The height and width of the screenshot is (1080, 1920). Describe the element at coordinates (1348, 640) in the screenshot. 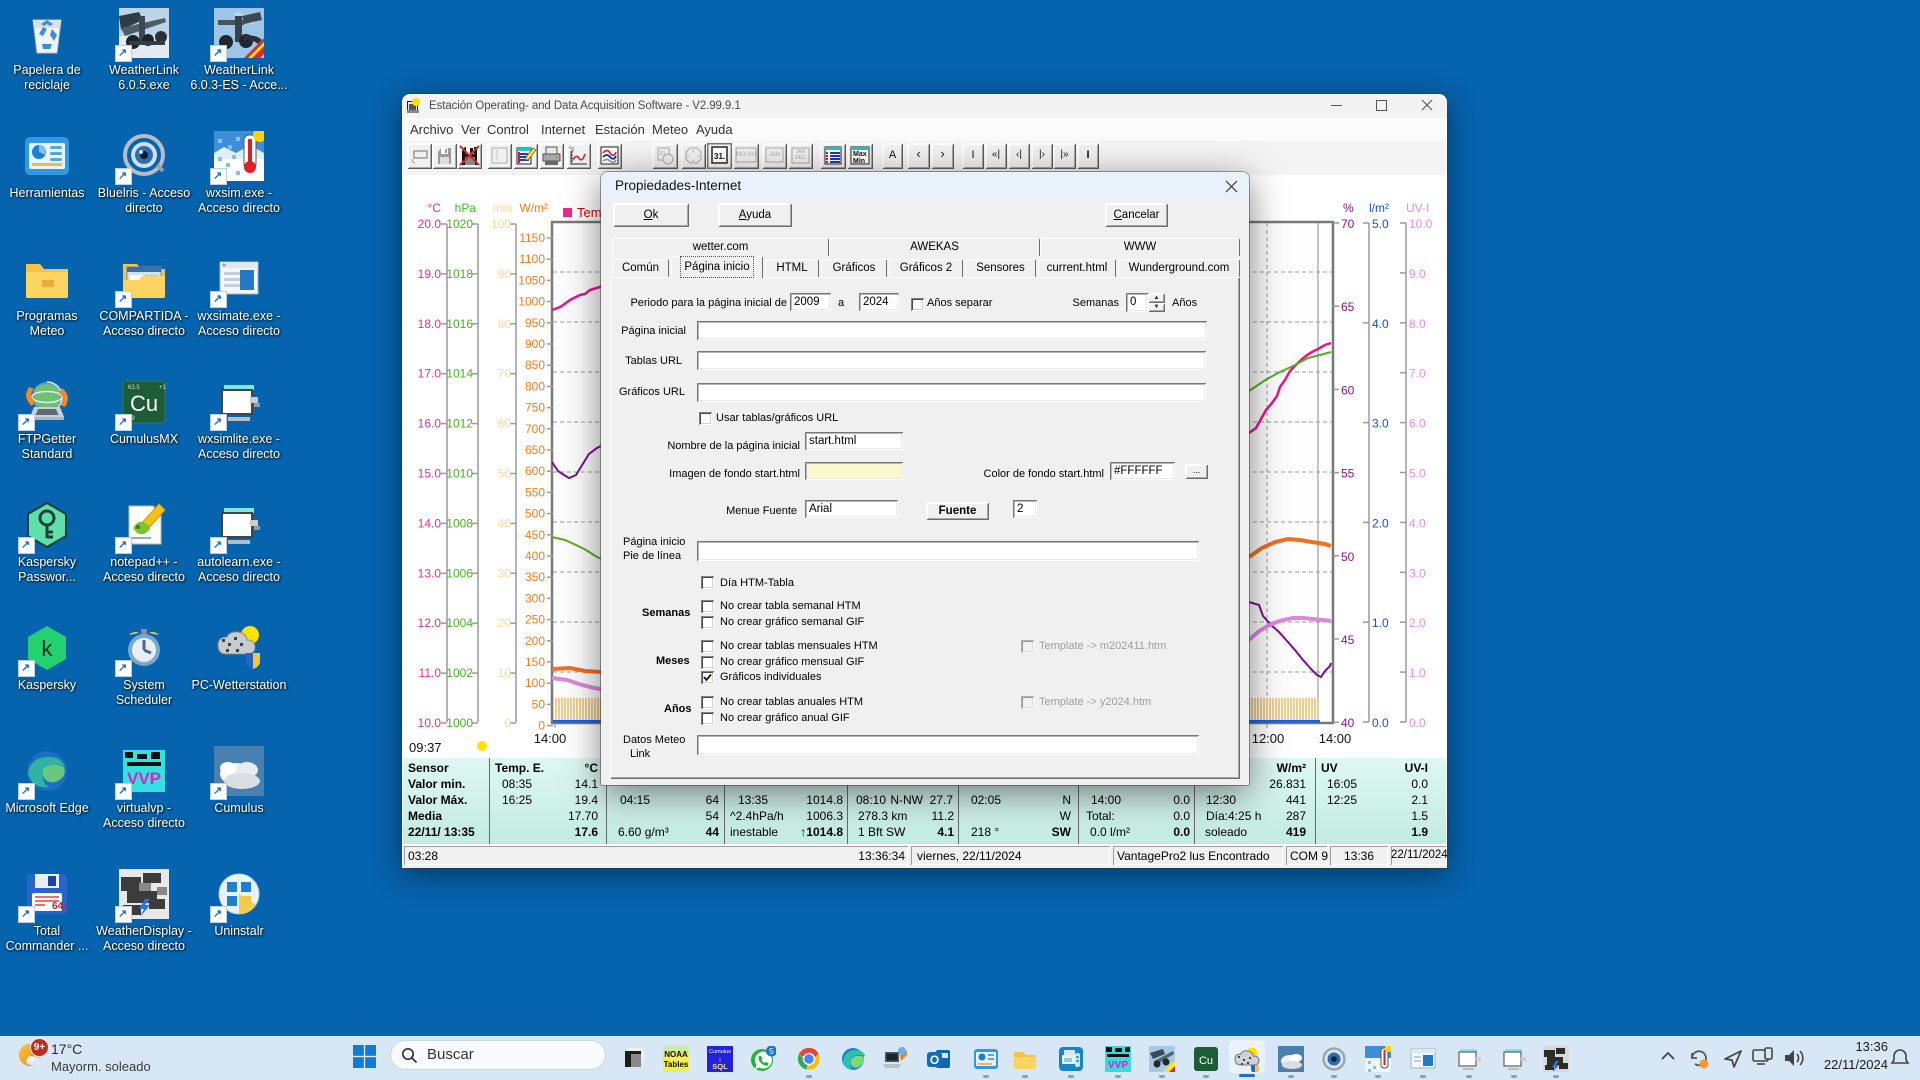

I see `svg-text: 45` at that location.